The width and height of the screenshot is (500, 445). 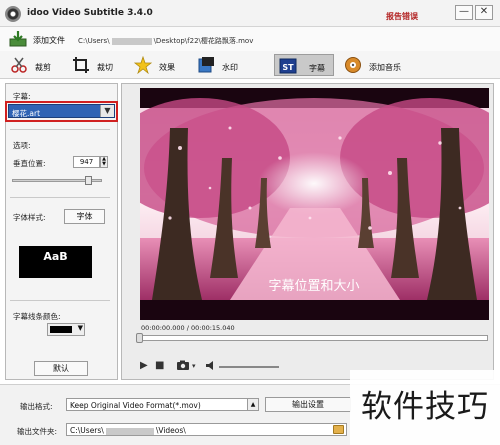 I want to click on subtitle-icon: ST, so click(x=288, y=66).